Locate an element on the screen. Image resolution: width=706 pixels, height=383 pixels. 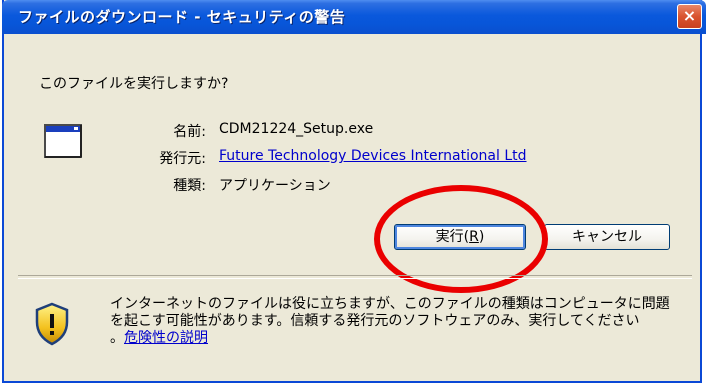
application-window-icon is located at coordinates (63, 141).